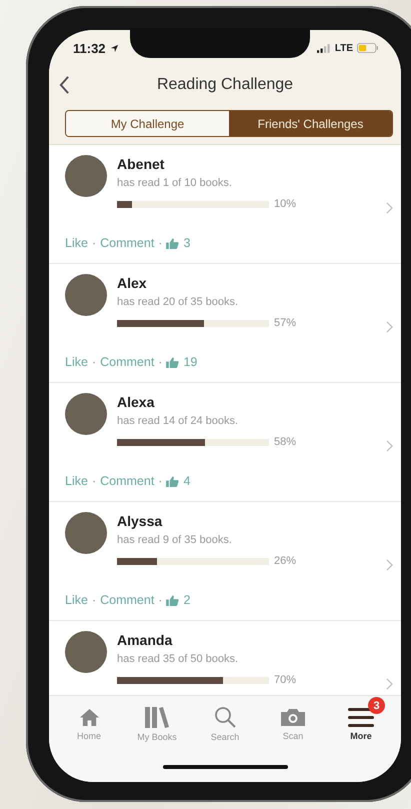 The height and width of the screenshot is (809, 411). What do you see at coordinates (178, 421) in the screenshot?
I see `progress-text: has read 14 of 24 books.` at bounding box center [178, 421].